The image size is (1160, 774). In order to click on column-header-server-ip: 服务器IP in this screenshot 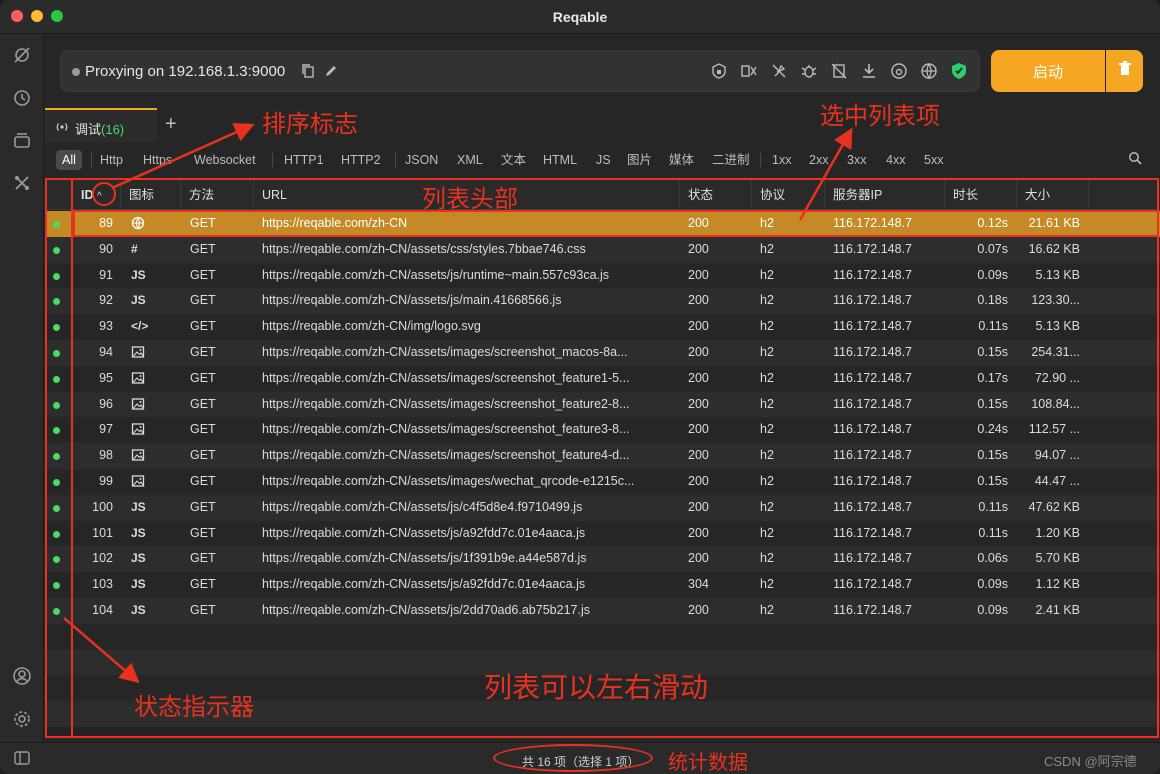, I will do `click(885, 195)`.